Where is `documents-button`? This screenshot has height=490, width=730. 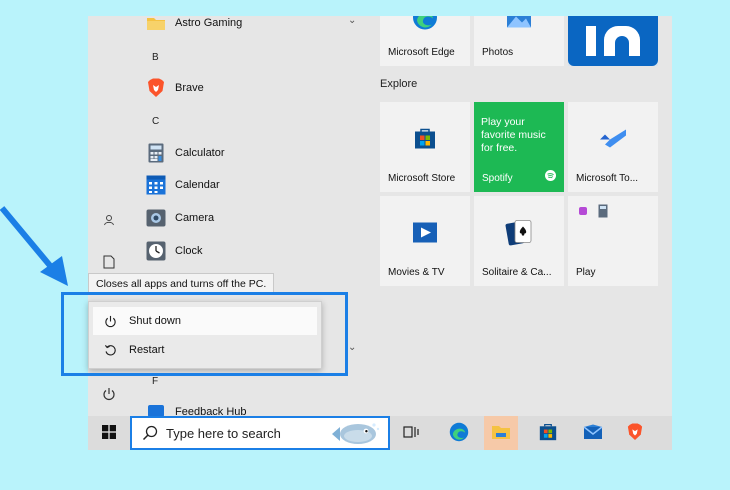 documents-button is located at coordinates (109, 263).